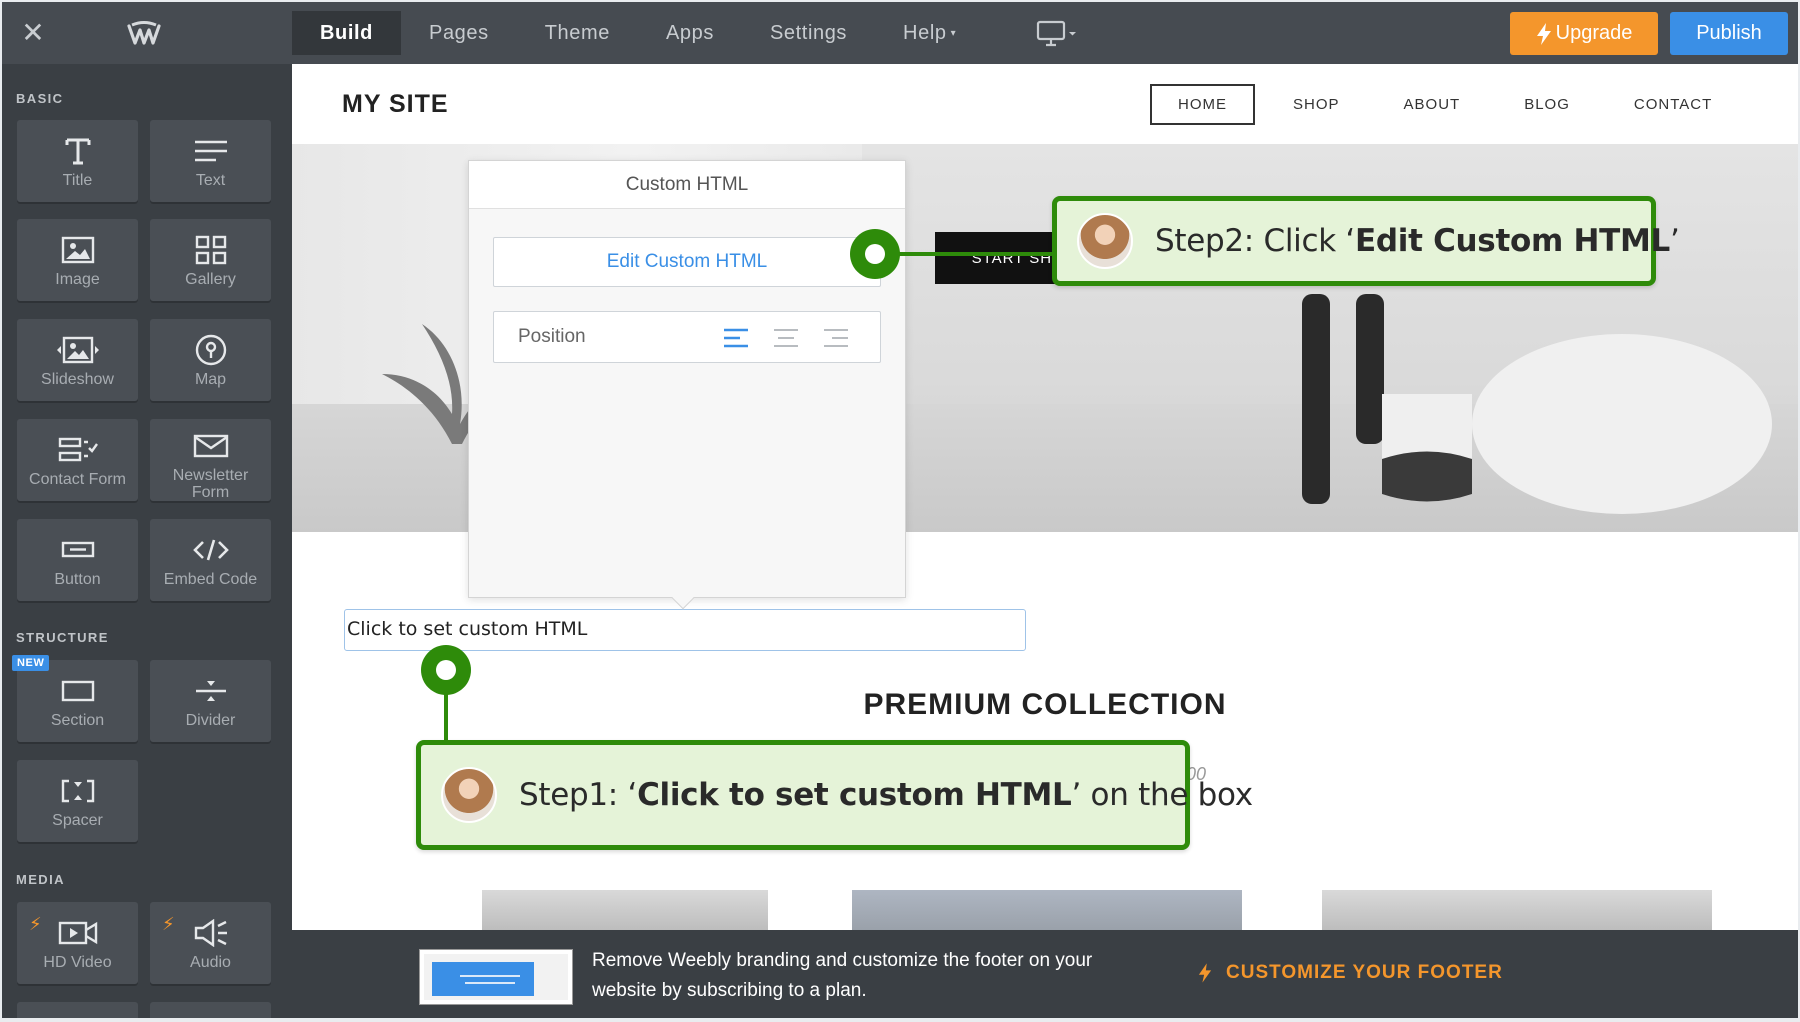  I want to click on nav-theme: Theme, so click(577, 33).